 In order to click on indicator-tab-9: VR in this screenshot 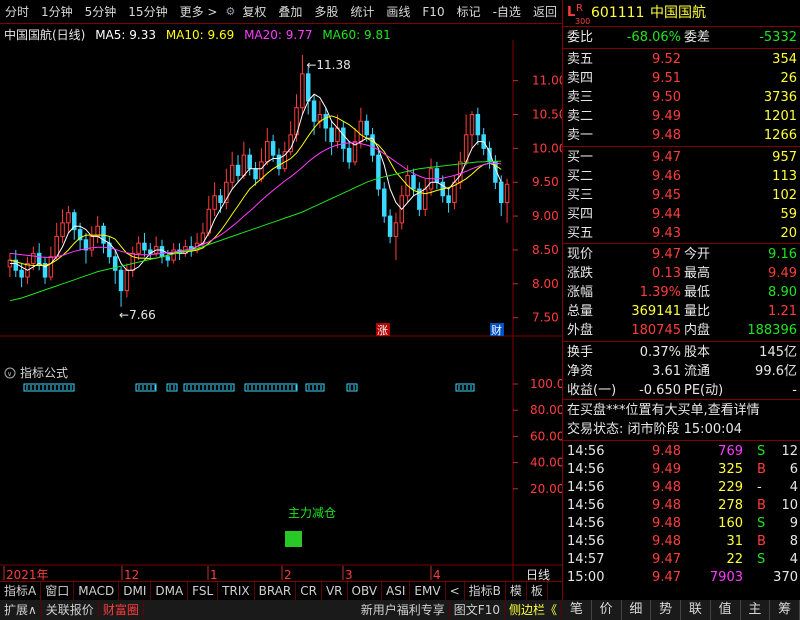, I will do `click(335, 590)`.